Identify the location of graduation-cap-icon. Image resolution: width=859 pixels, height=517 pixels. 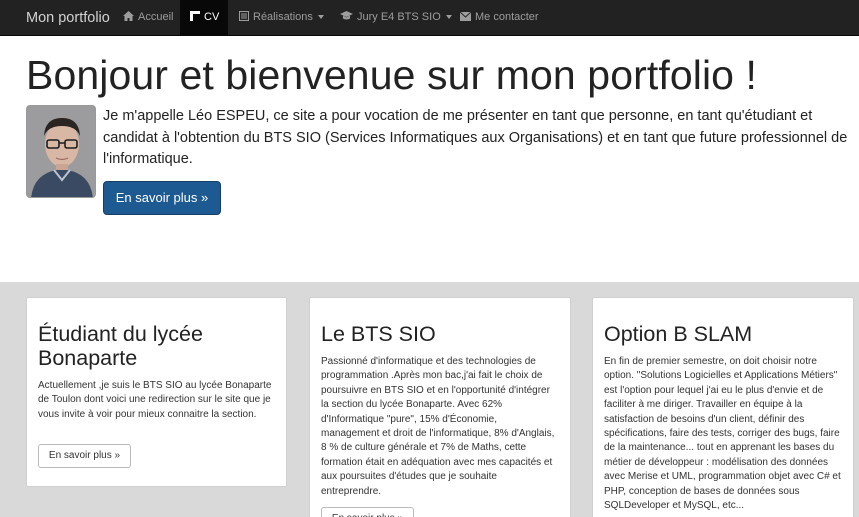
(346, 17).